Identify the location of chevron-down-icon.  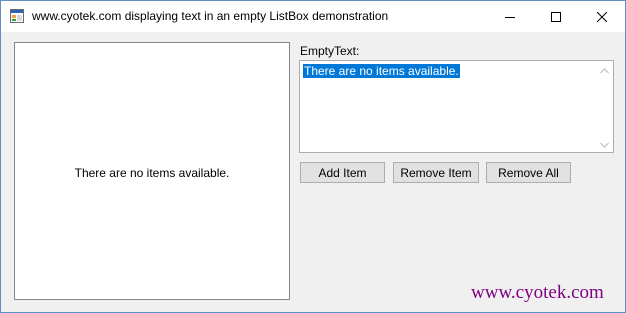
(604, 144).